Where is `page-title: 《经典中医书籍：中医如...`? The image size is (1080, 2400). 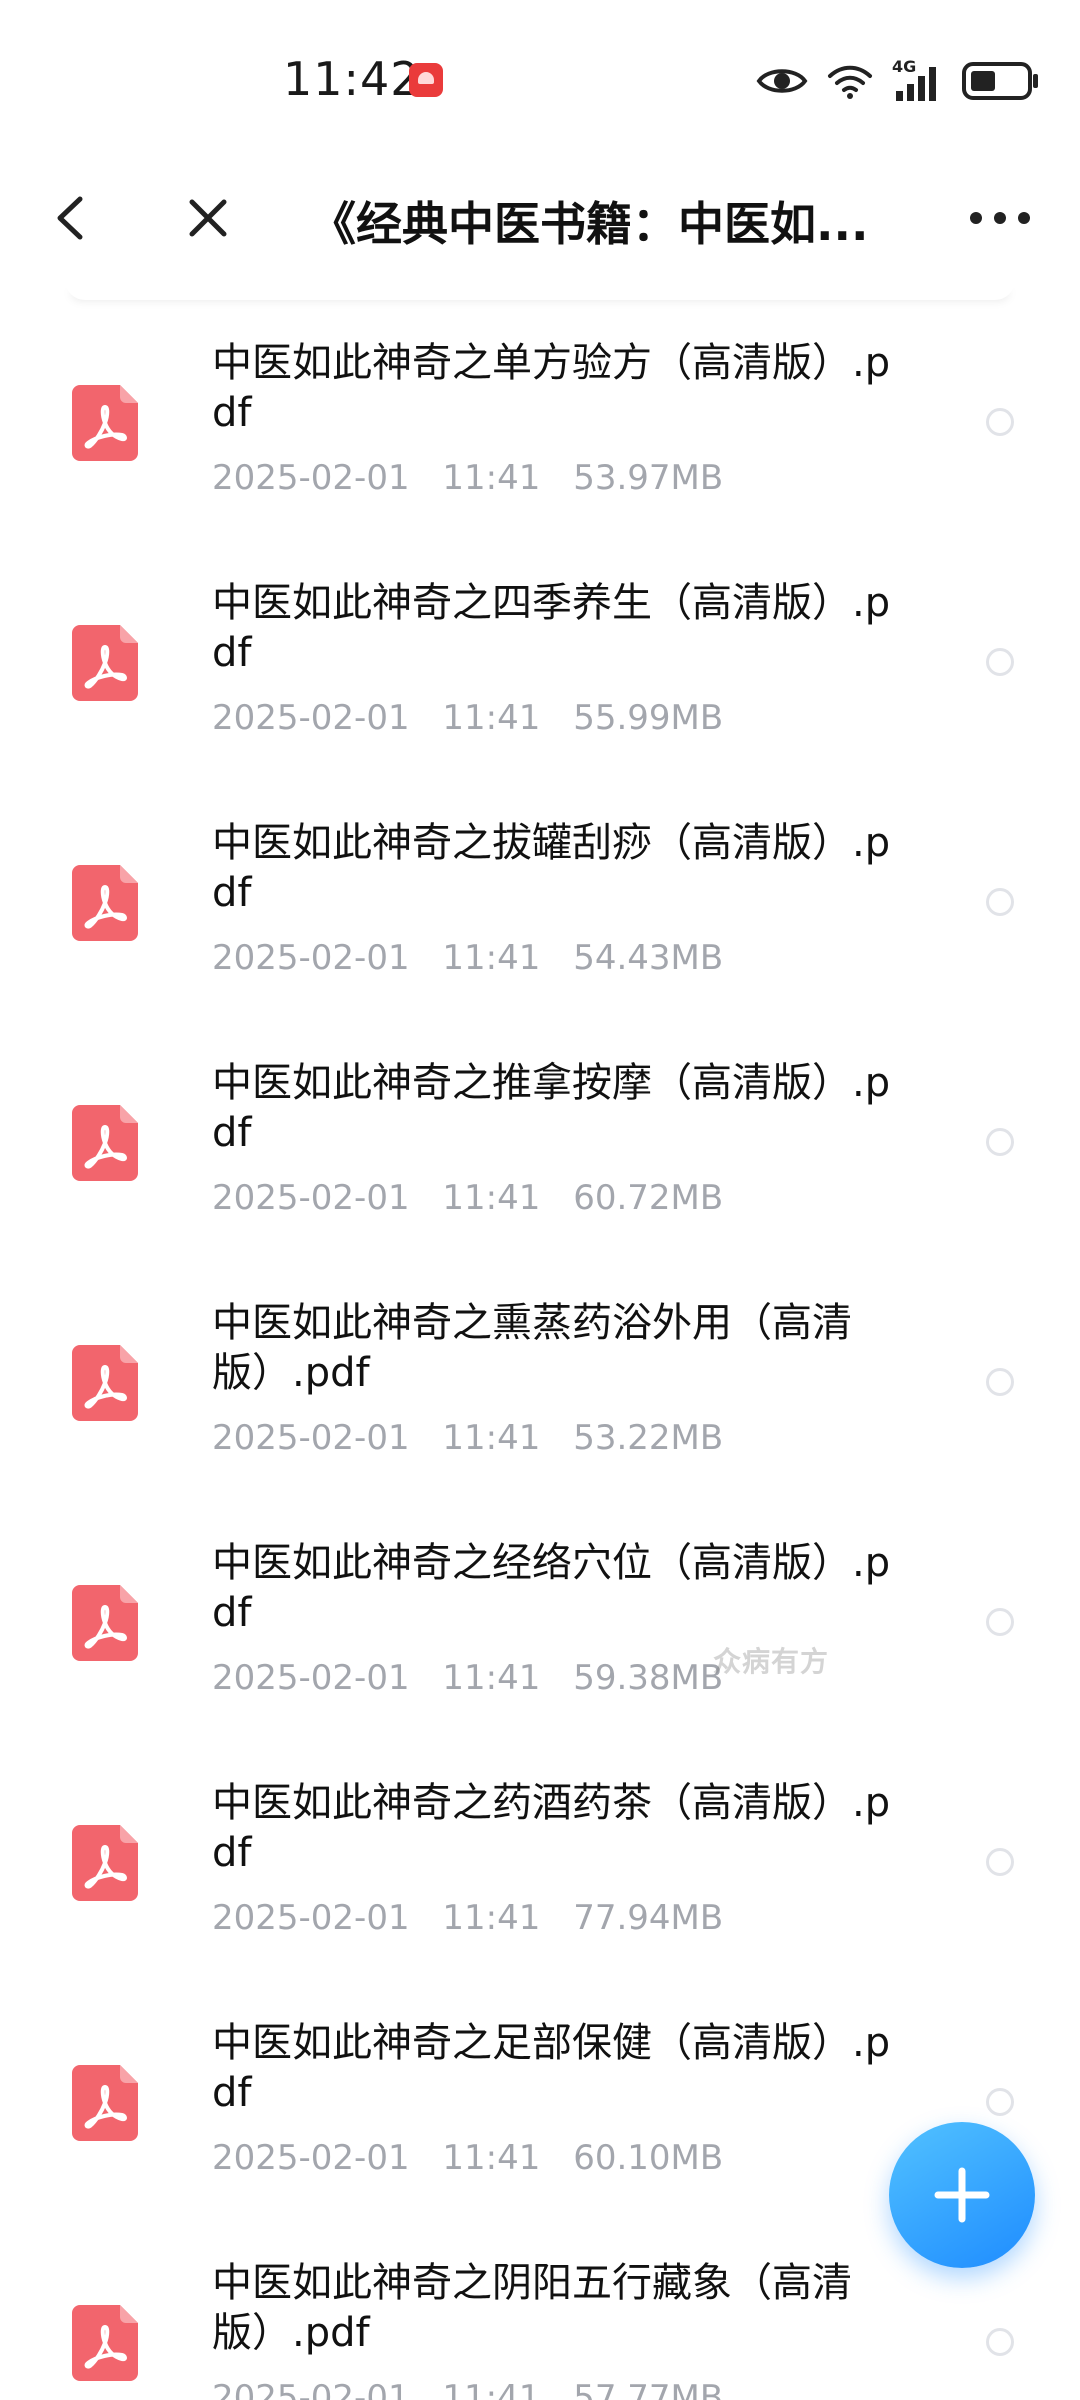
page-title: 《经典中医书籍：中医如... is located at coordinates (589, 224).